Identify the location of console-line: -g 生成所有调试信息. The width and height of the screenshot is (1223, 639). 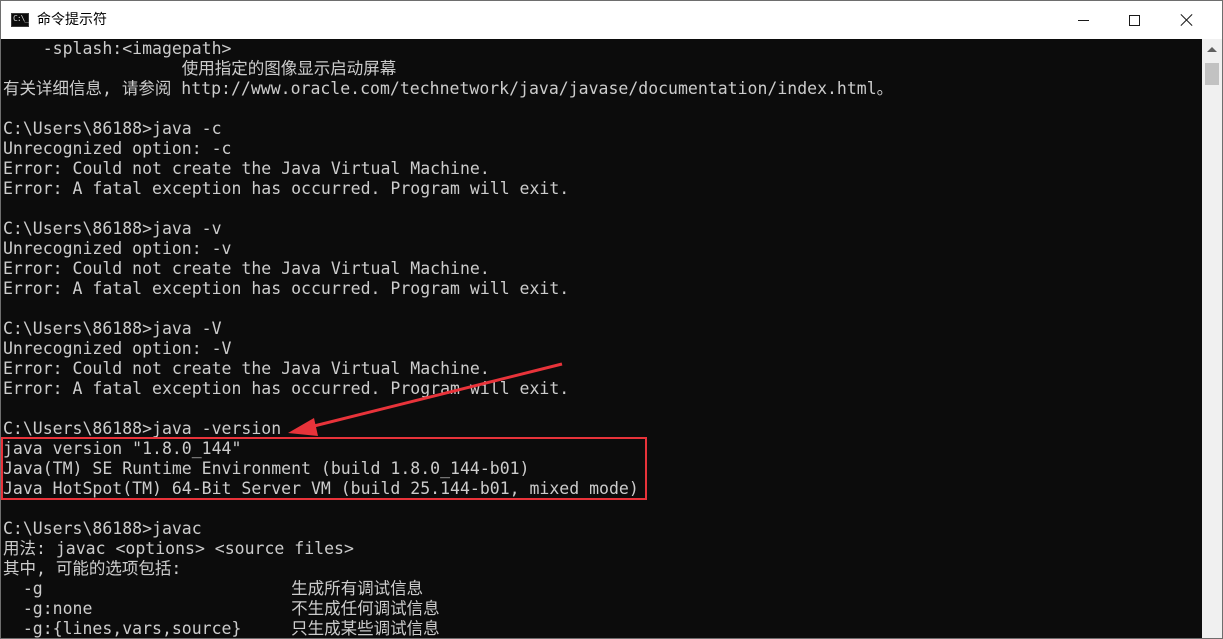
(213, 588).